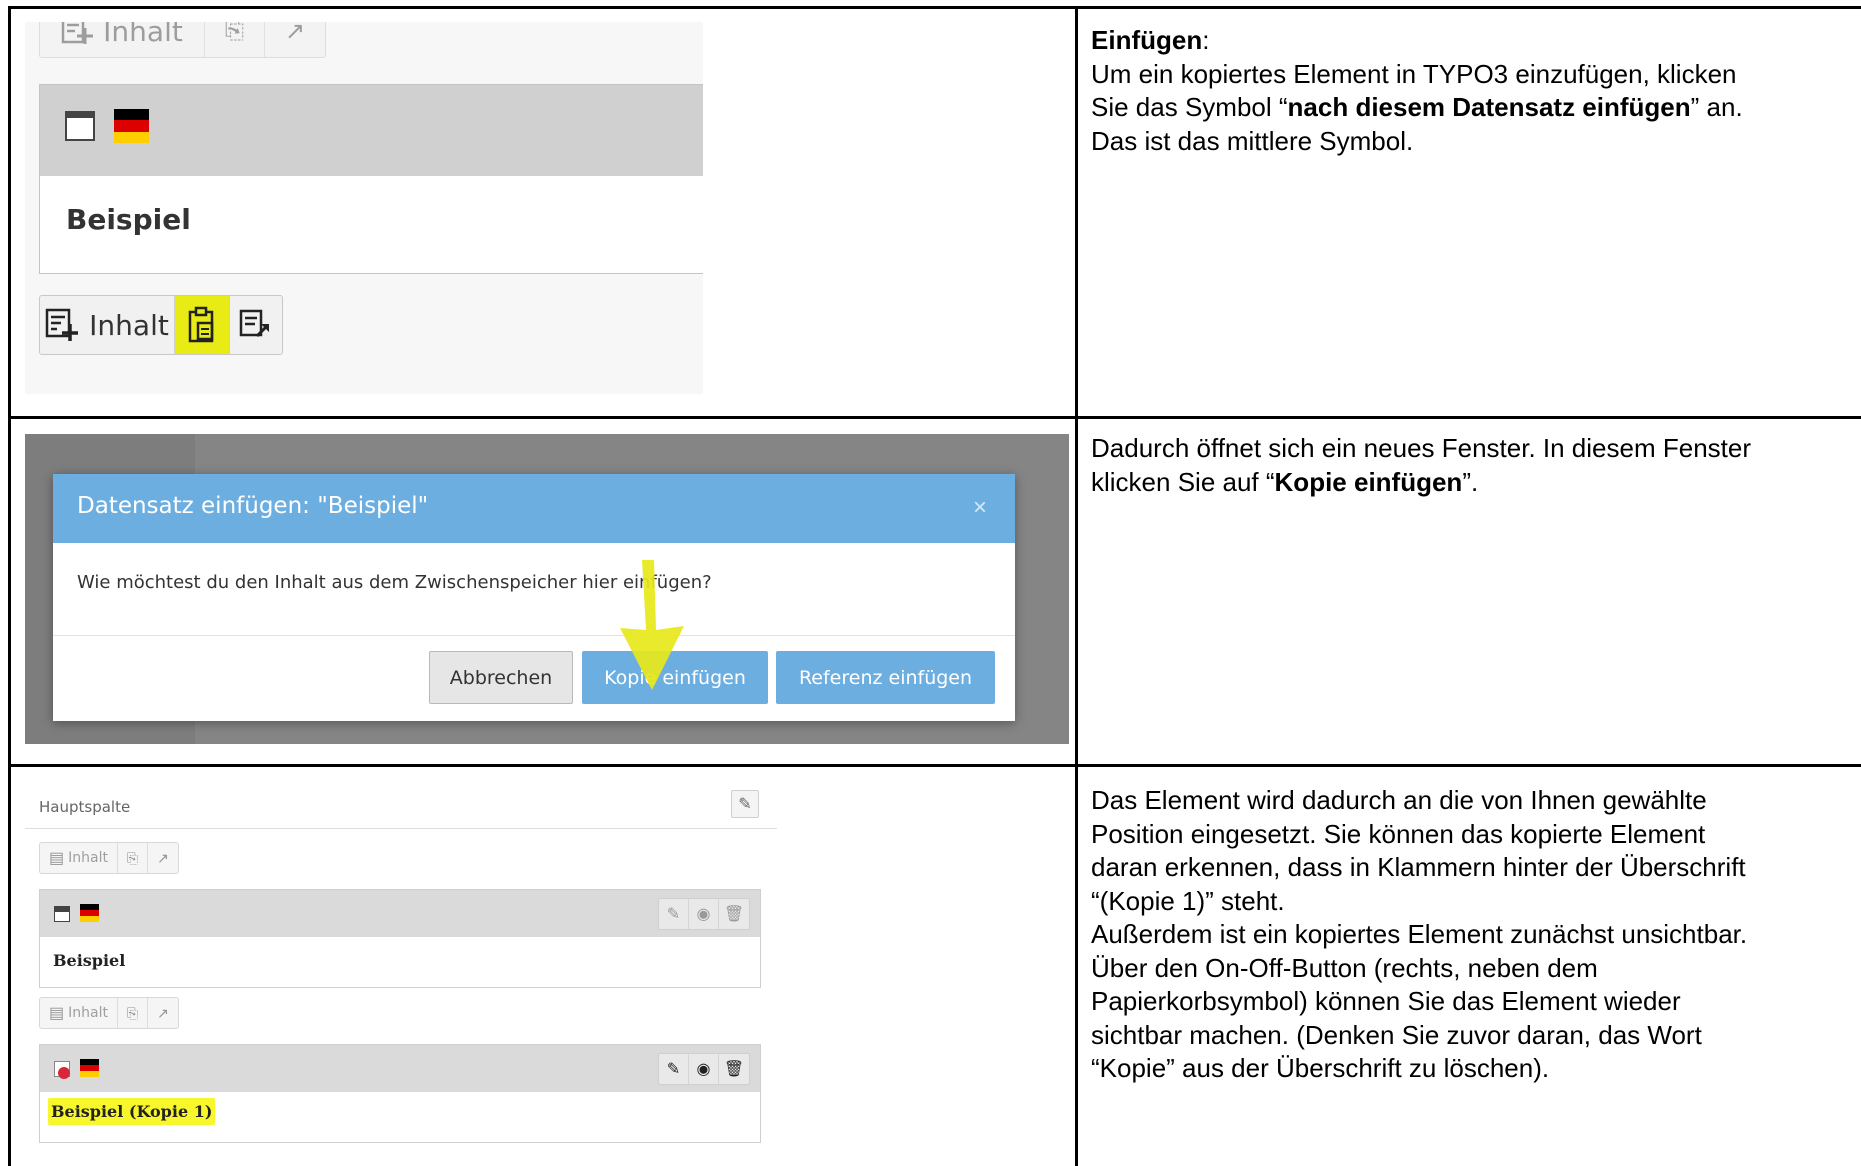  Describe the element at coordinates (253, 506) in the screenshot. I see `dialog-title: Datensatz einfügen: "Beispiel"` at that location.